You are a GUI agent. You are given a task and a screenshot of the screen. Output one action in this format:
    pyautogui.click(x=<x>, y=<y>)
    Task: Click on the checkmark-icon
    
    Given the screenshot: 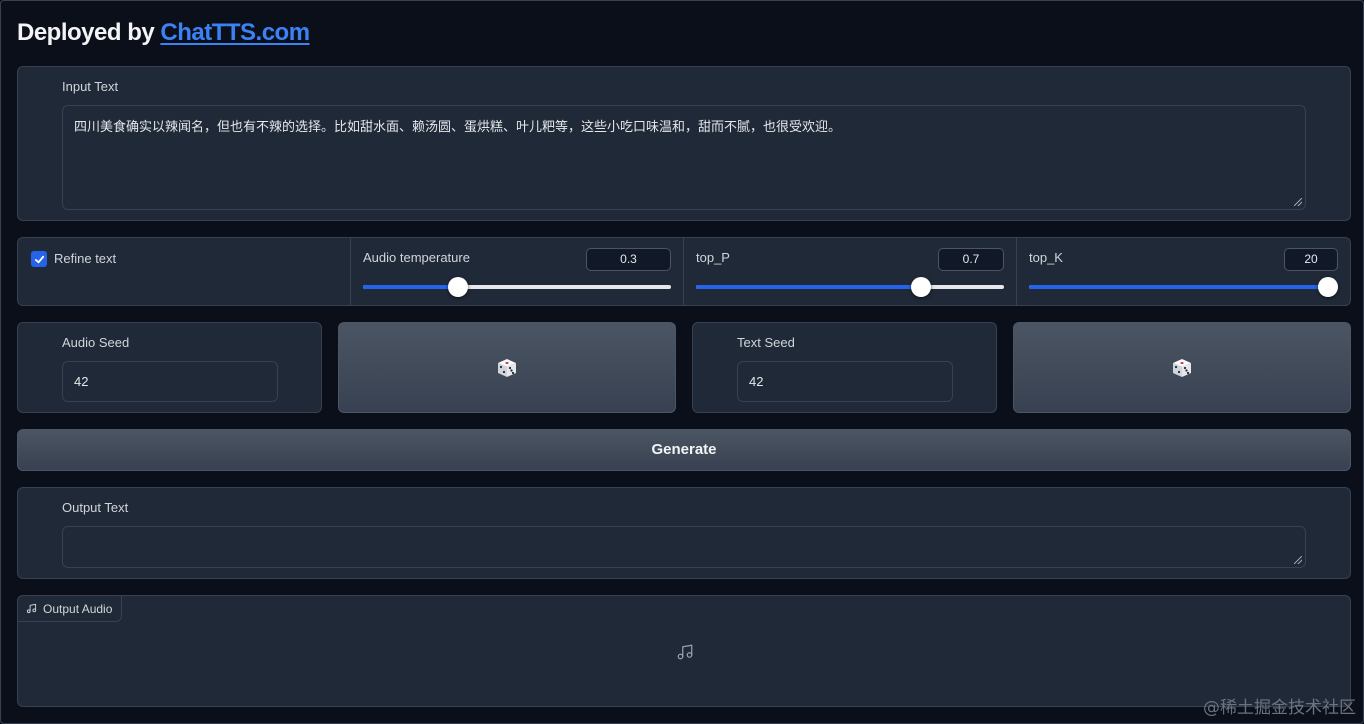 What is the action you would take?
    pyautogui.click(x=39, y=259)
    